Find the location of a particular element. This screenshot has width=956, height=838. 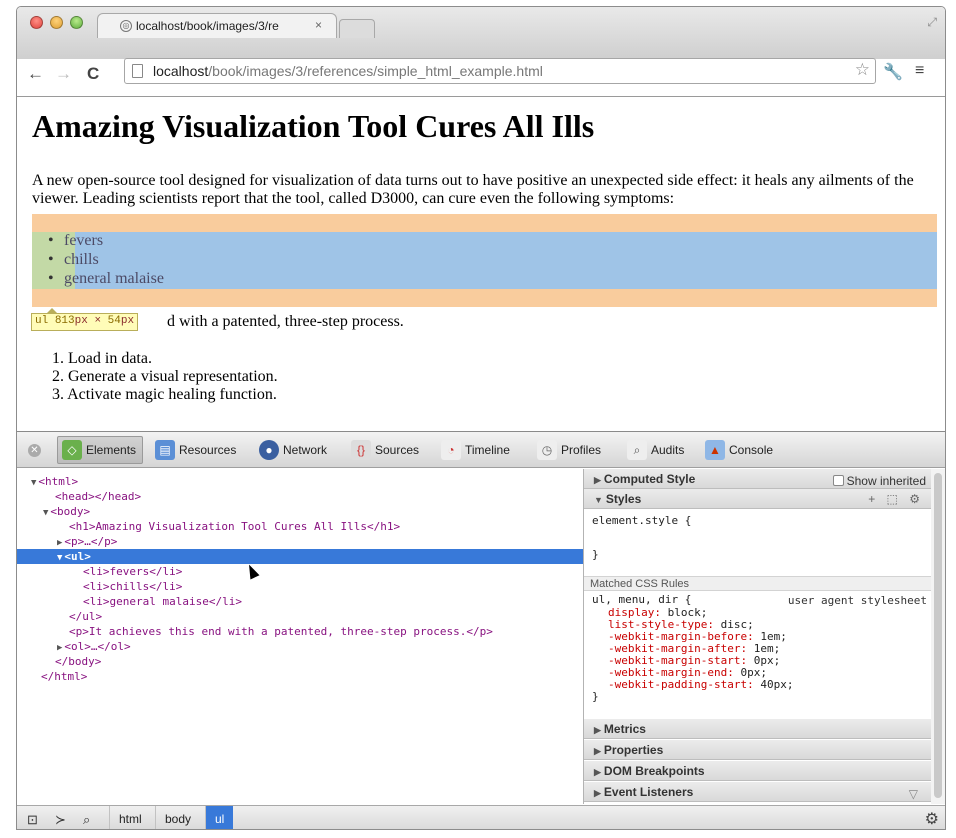

tab-audits: ⌕ Audits is located at coordinates (655, 450).